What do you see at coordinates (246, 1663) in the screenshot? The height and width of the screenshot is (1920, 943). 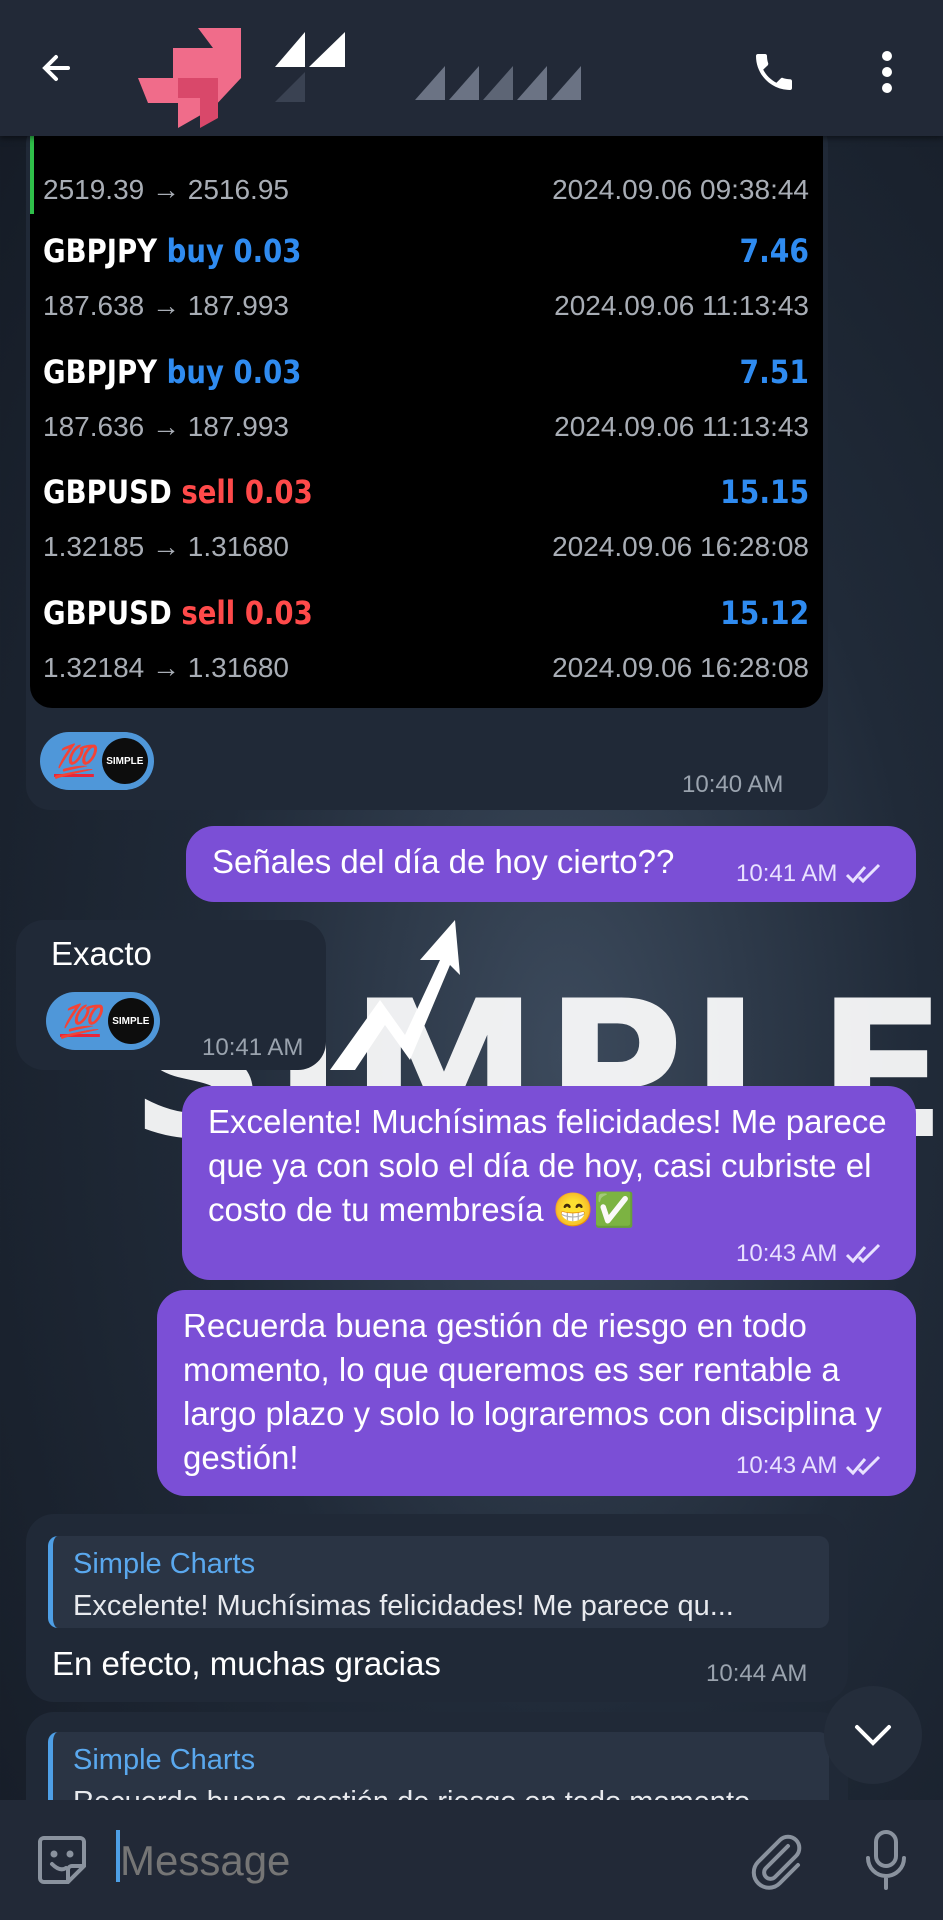 I see `message-text: En efecto, muchas gracias` at bounding box center [246, 1663].